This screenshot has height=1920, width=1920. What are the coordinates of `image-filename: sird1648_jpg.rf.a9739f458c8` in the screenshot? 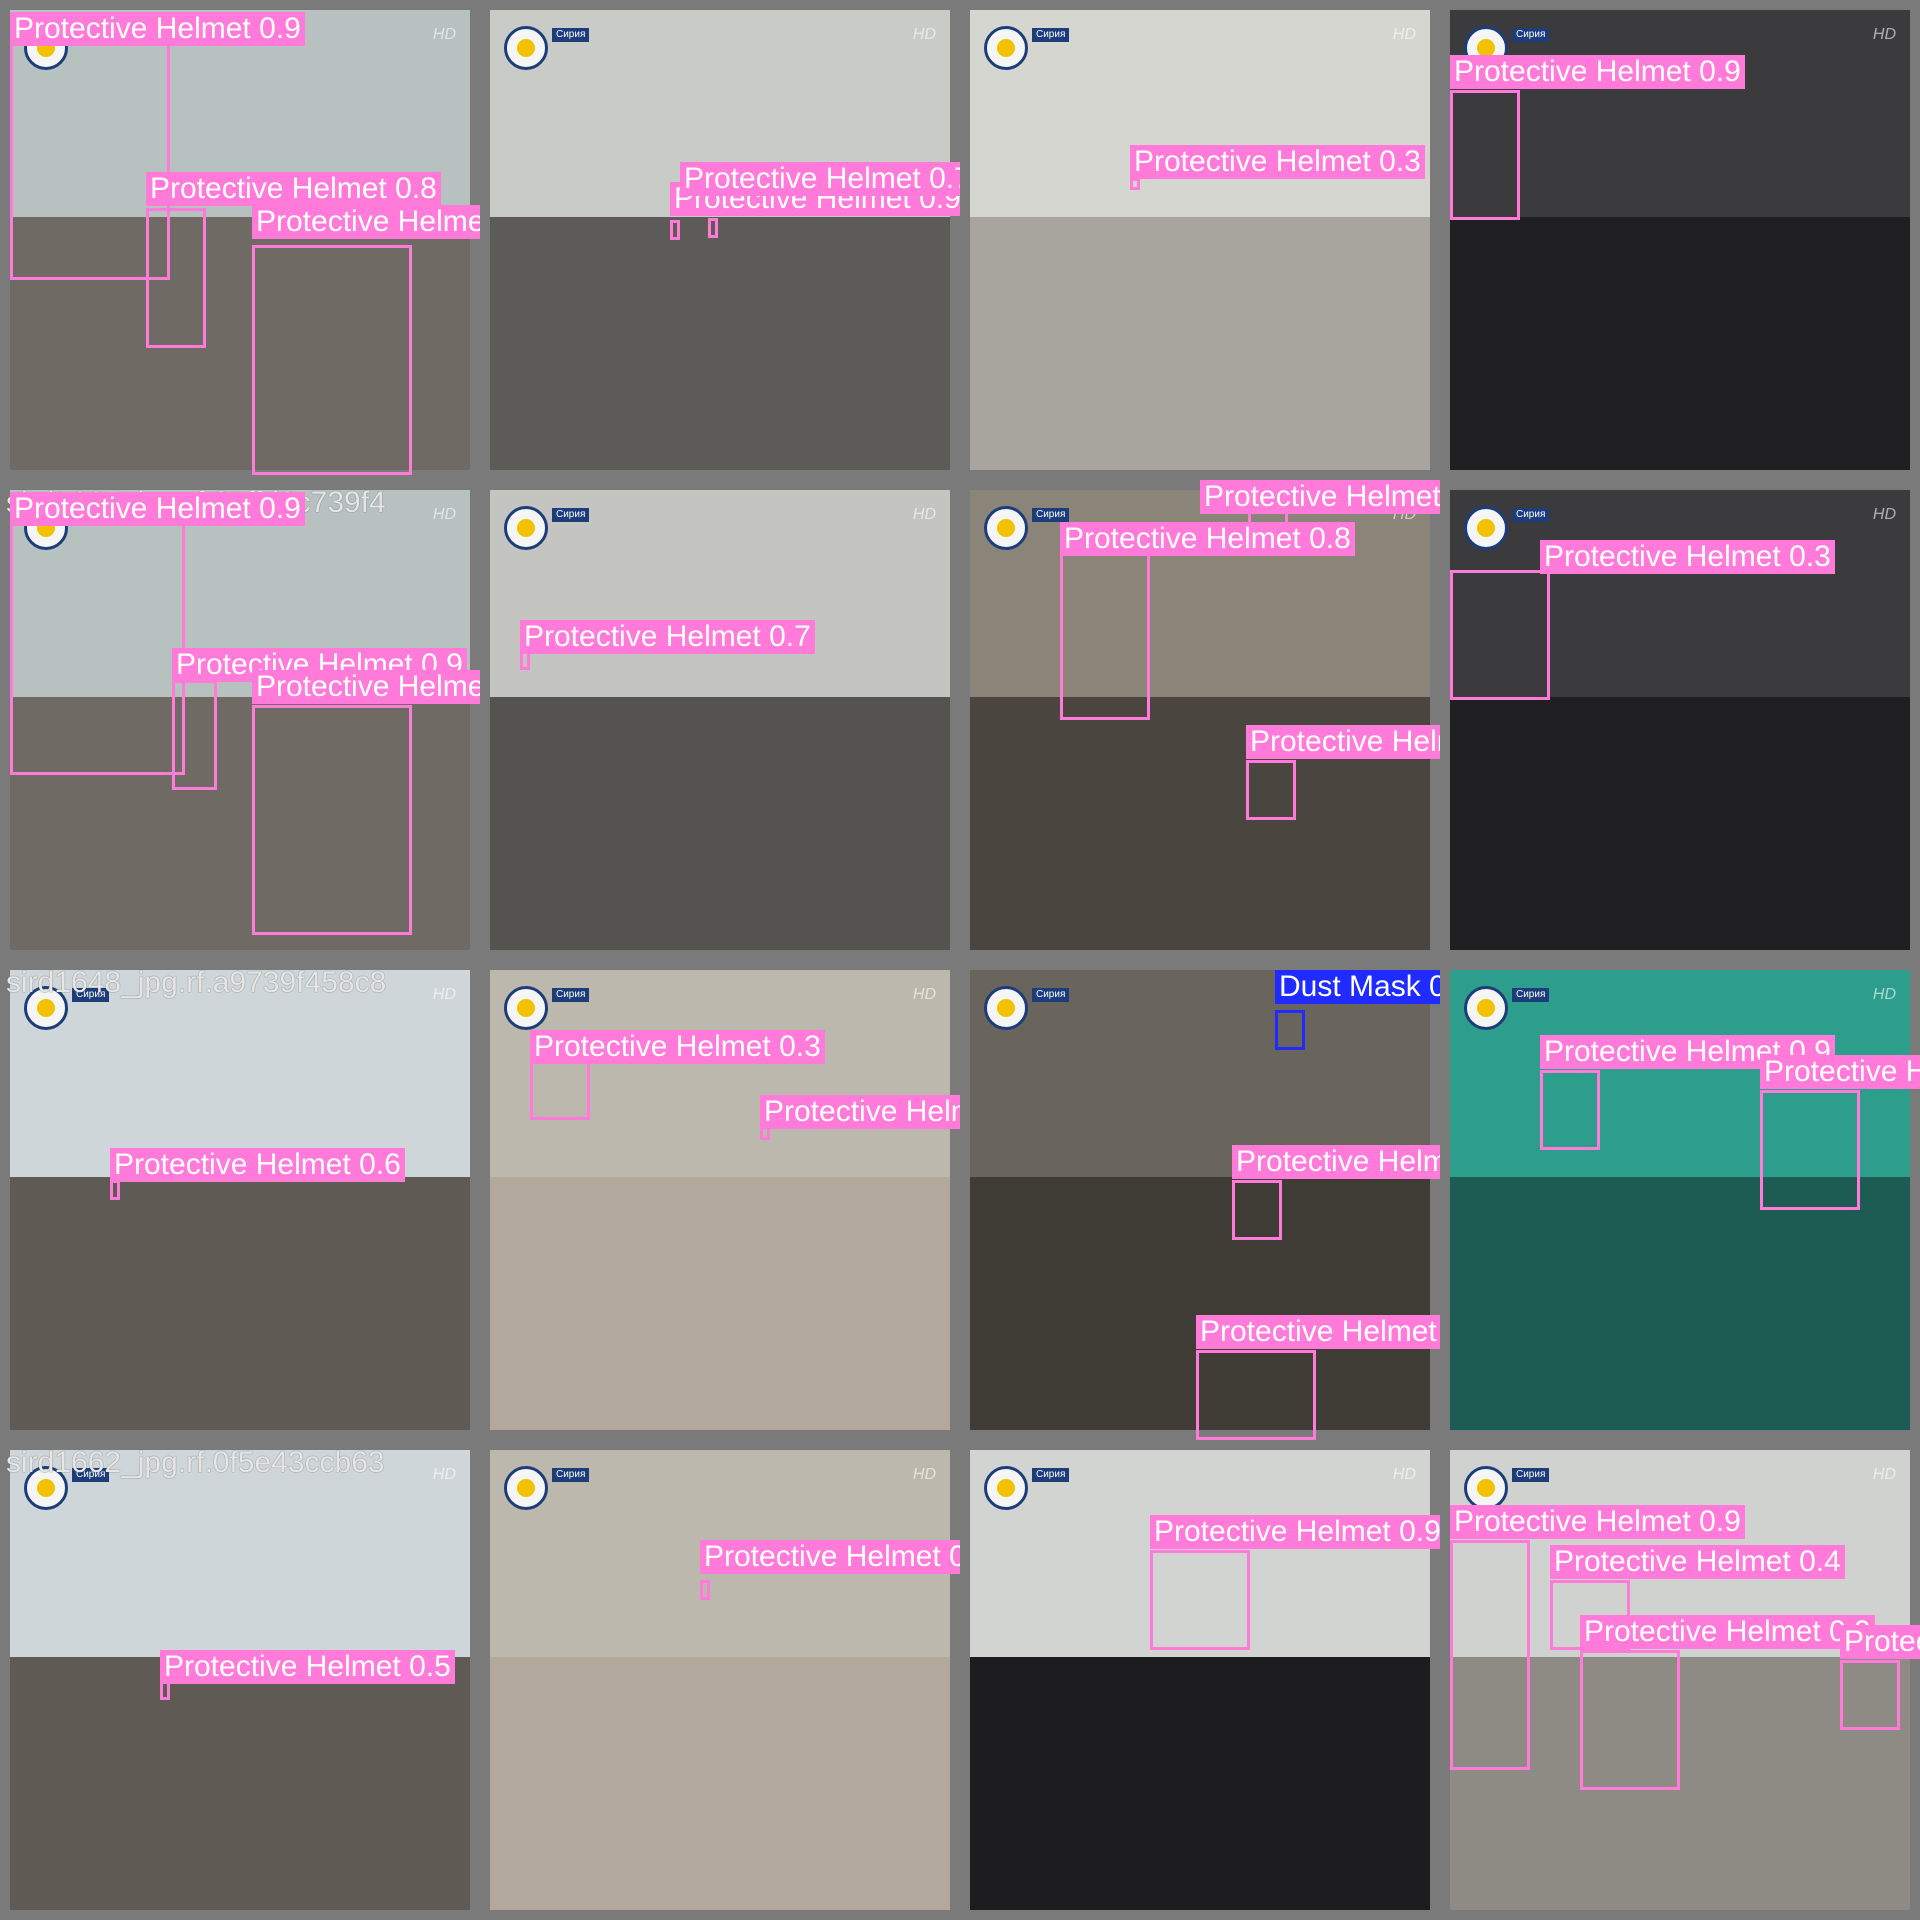 It's located at (196, 982).